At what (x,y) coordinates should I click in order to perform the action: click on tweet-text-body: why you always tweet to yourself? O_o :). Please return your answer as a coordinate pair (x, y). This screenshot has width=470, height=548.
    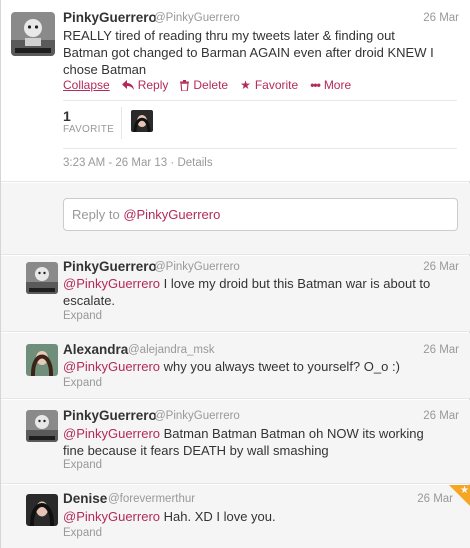
    Looking at the image, I should click on (280, 366).